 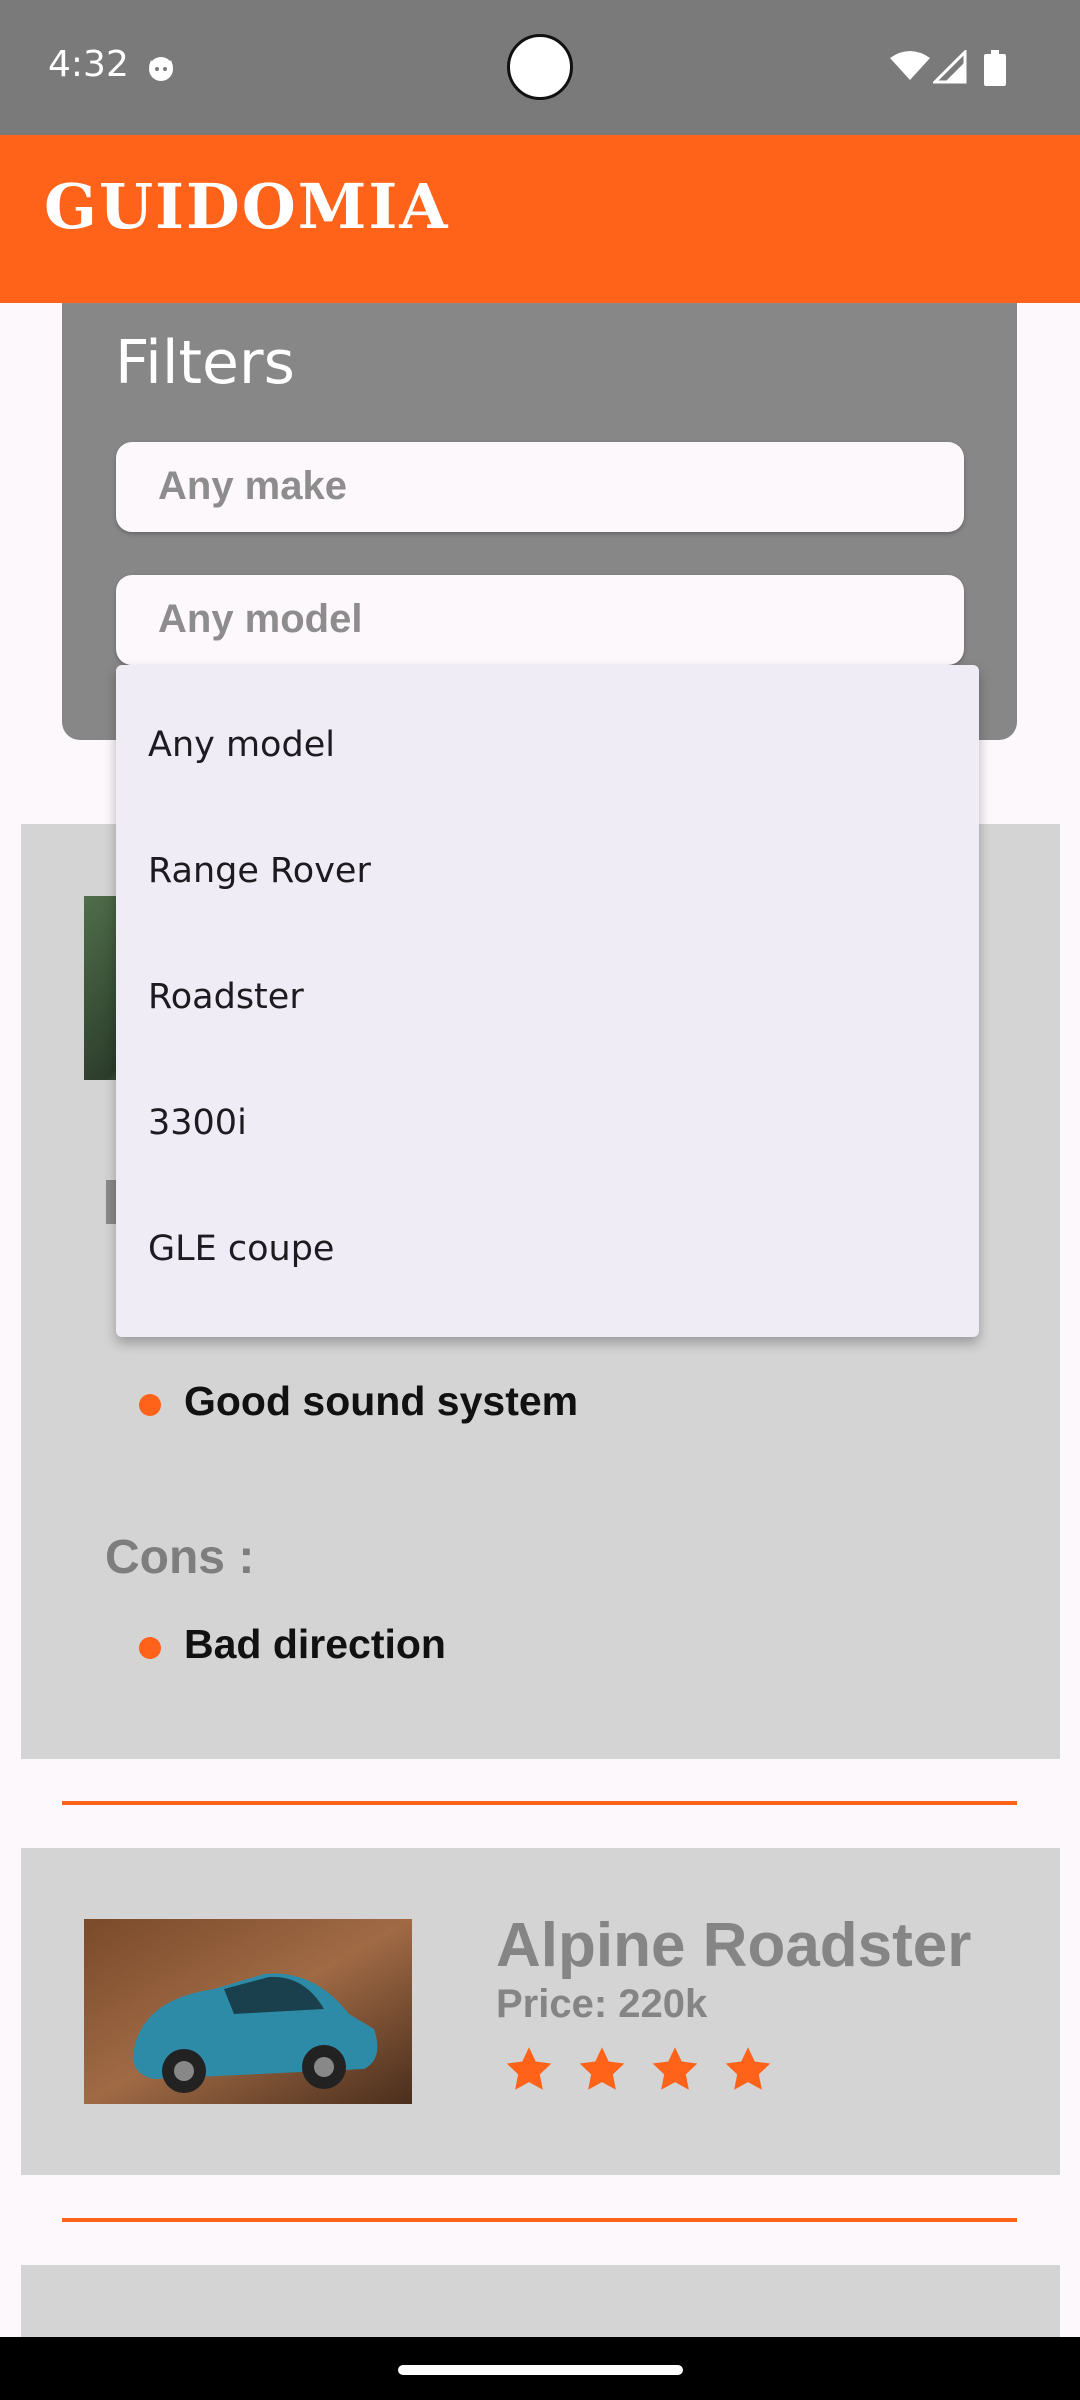 What do you see at coordinates (247, 206) in the screenshot?
I see `app-title: GUIDOMIA` at bounding box center [247, 206].